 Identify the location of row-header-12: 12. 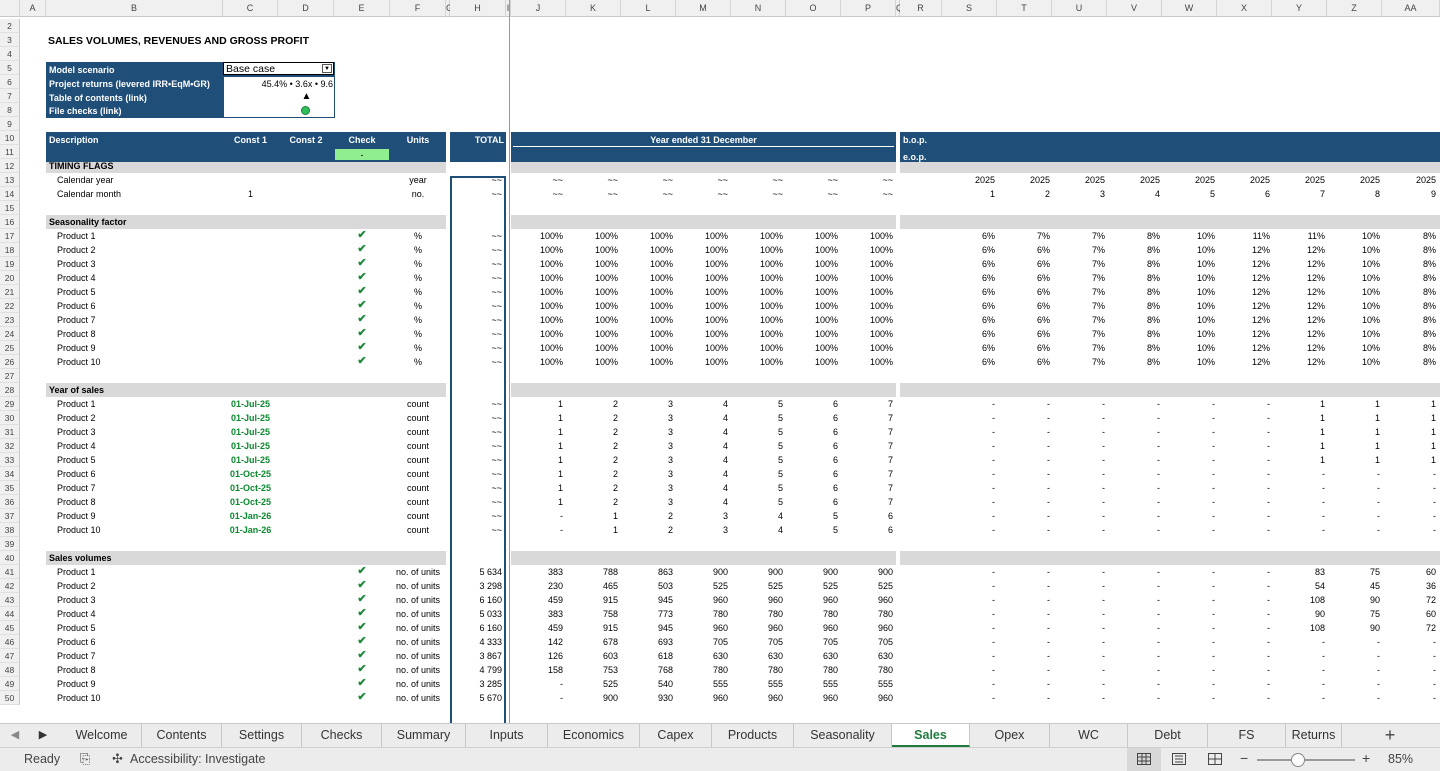
(10, 166).